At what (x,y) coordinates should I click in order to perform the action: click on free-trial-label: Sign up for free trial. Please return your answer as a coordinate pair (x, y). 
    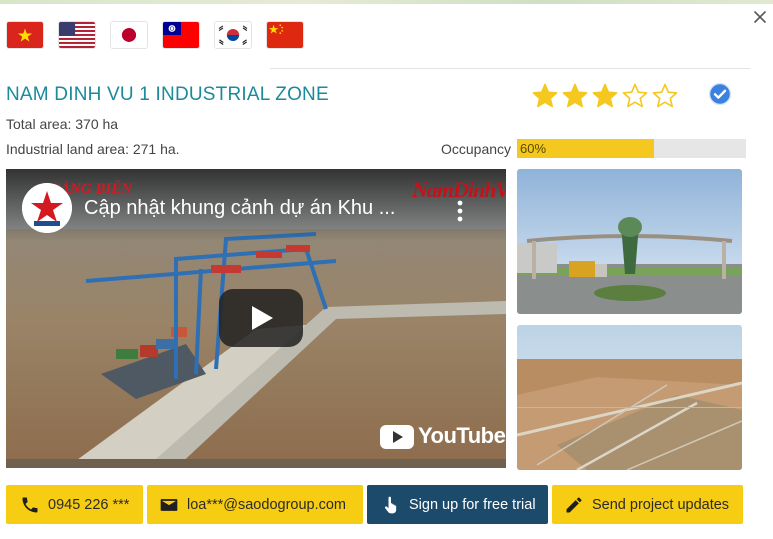
    Looking at the image, I should click on (472, 504).